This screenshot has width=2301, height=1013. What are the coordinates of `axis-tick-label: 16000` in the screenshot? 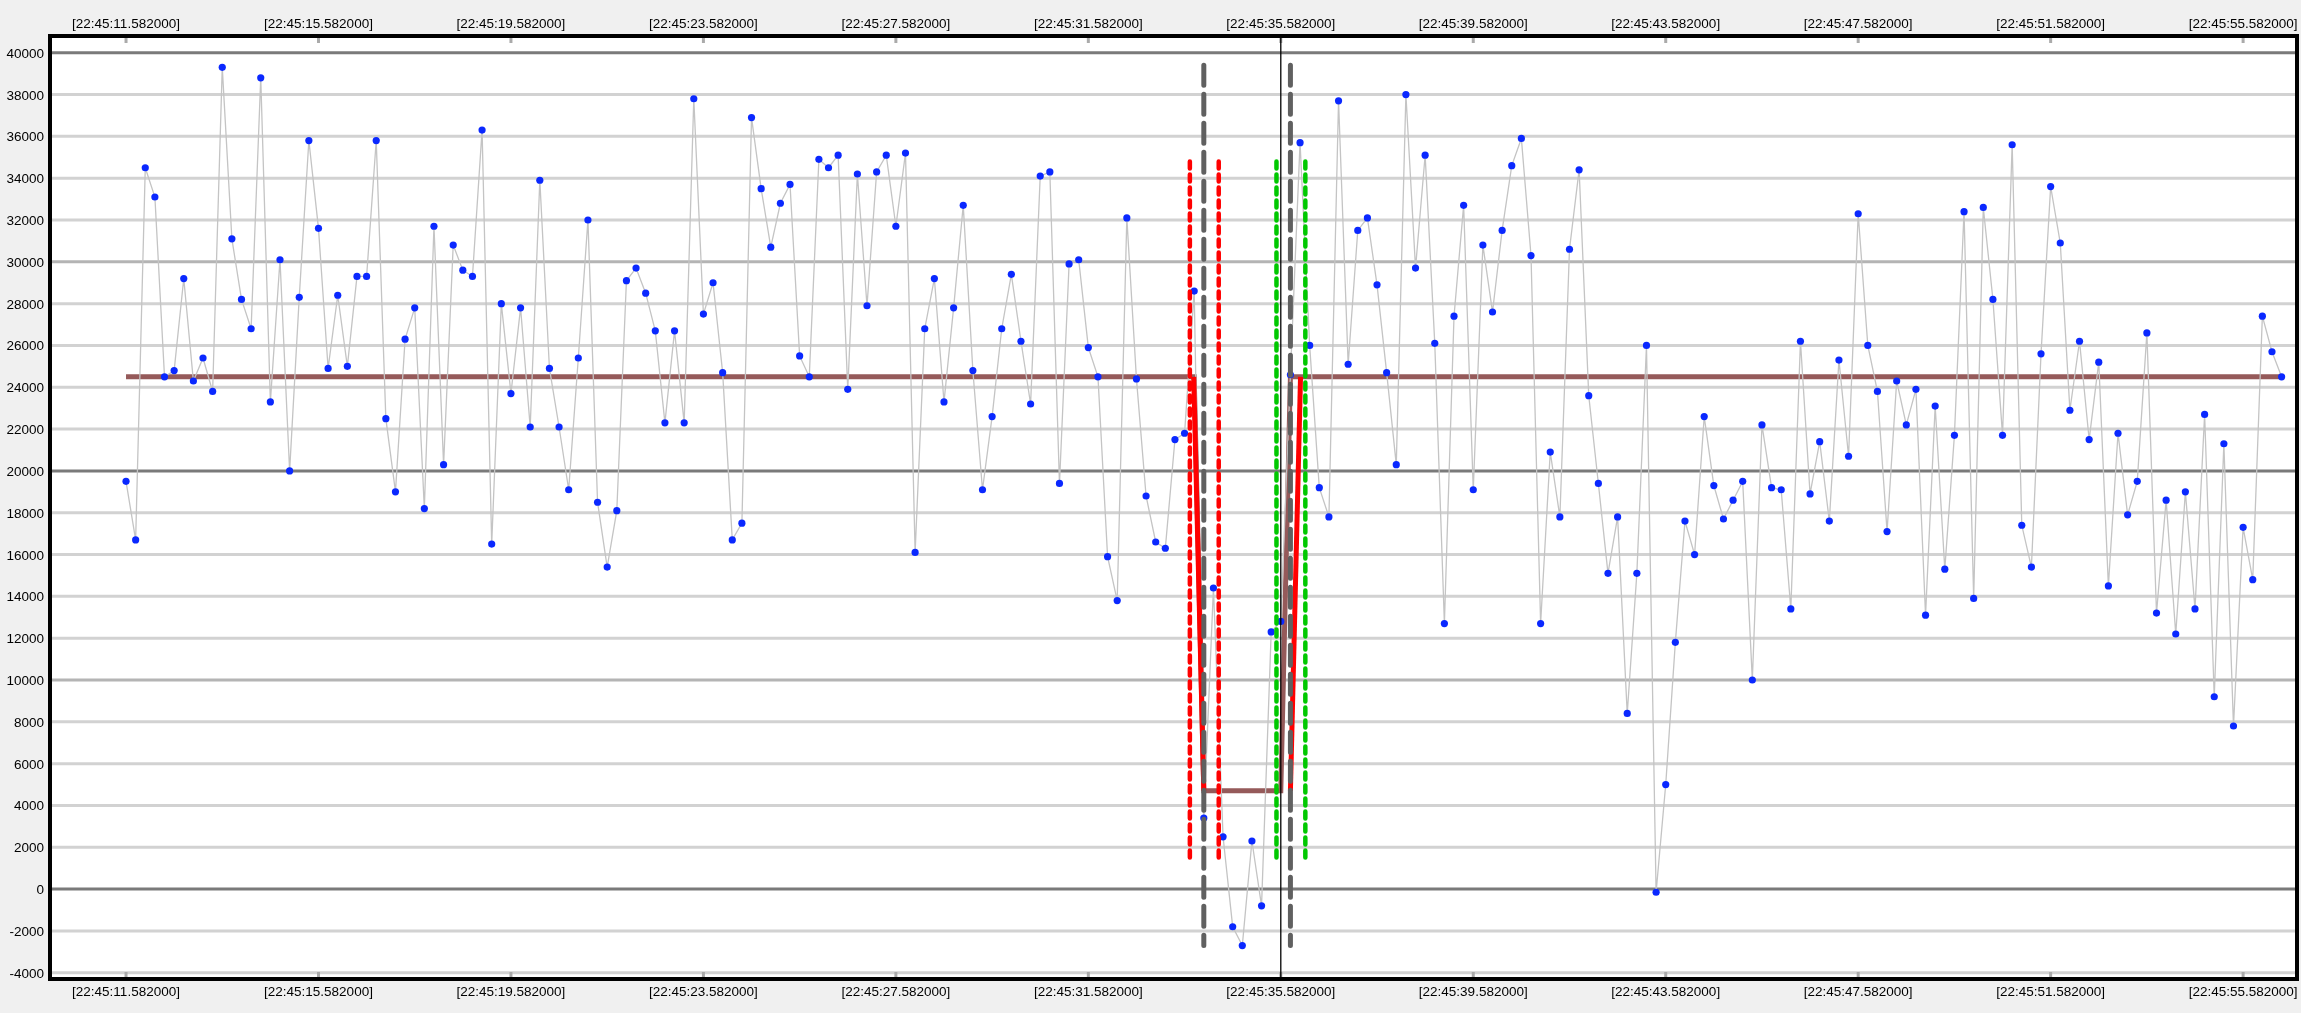 It's located at (25, 555).